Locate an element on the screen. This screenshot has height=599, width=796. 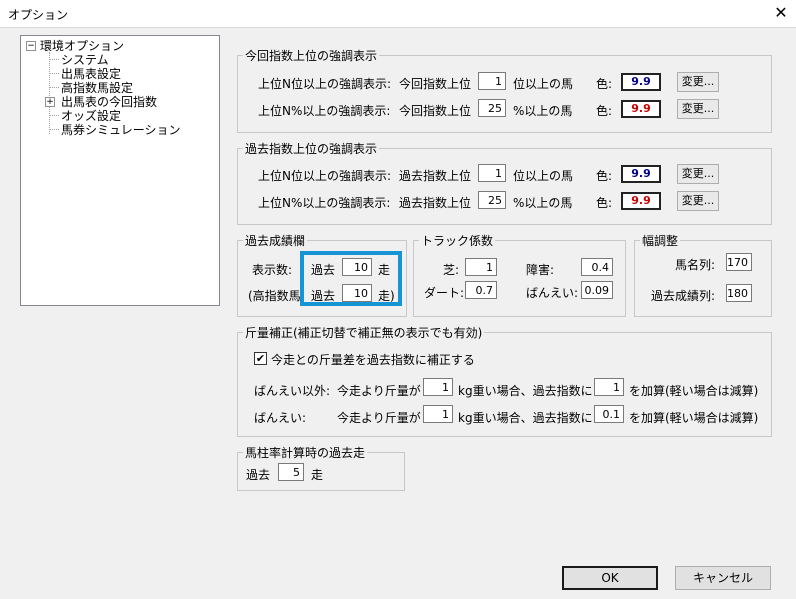
group-title: 過去成績欄 is located at coordinates (275, 241).